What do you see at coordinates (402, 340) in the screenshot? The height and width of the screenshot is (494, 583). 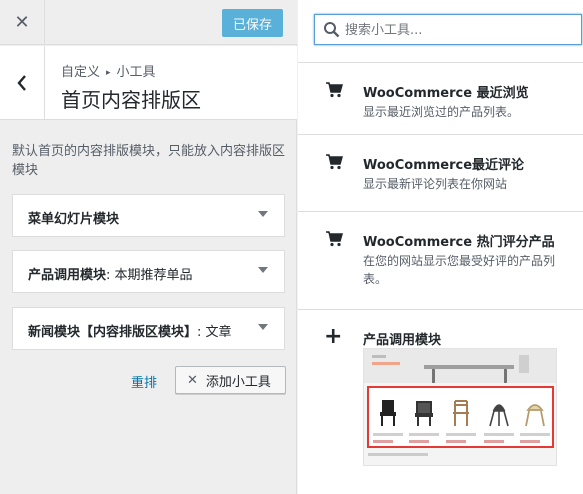 I see `widget-title: 产品调用模块` at bounding box center [402, 340].